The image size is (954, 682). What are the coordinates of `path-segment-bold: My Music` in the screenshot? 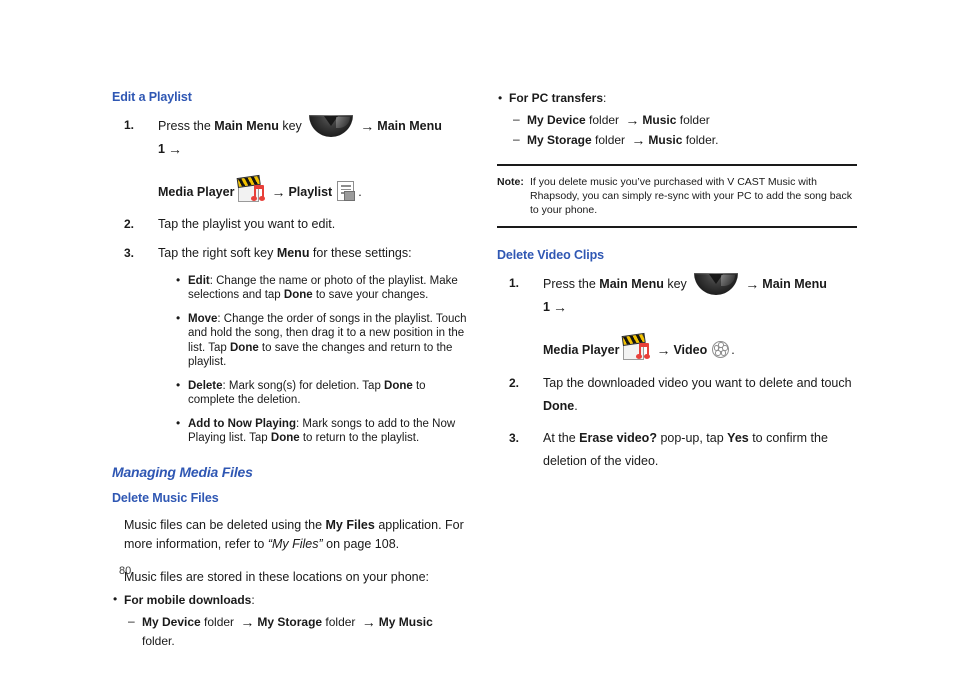 It's located at (405, 621).